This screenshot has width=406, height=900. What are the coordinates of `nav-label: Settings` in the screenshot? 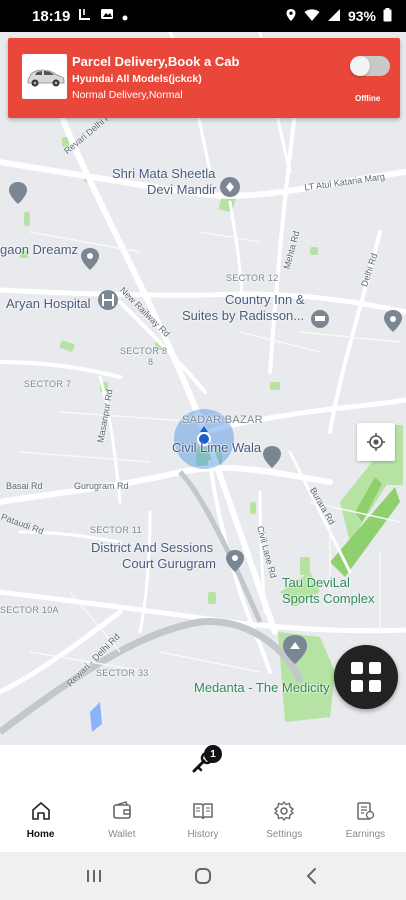 It's located at (284, 834).